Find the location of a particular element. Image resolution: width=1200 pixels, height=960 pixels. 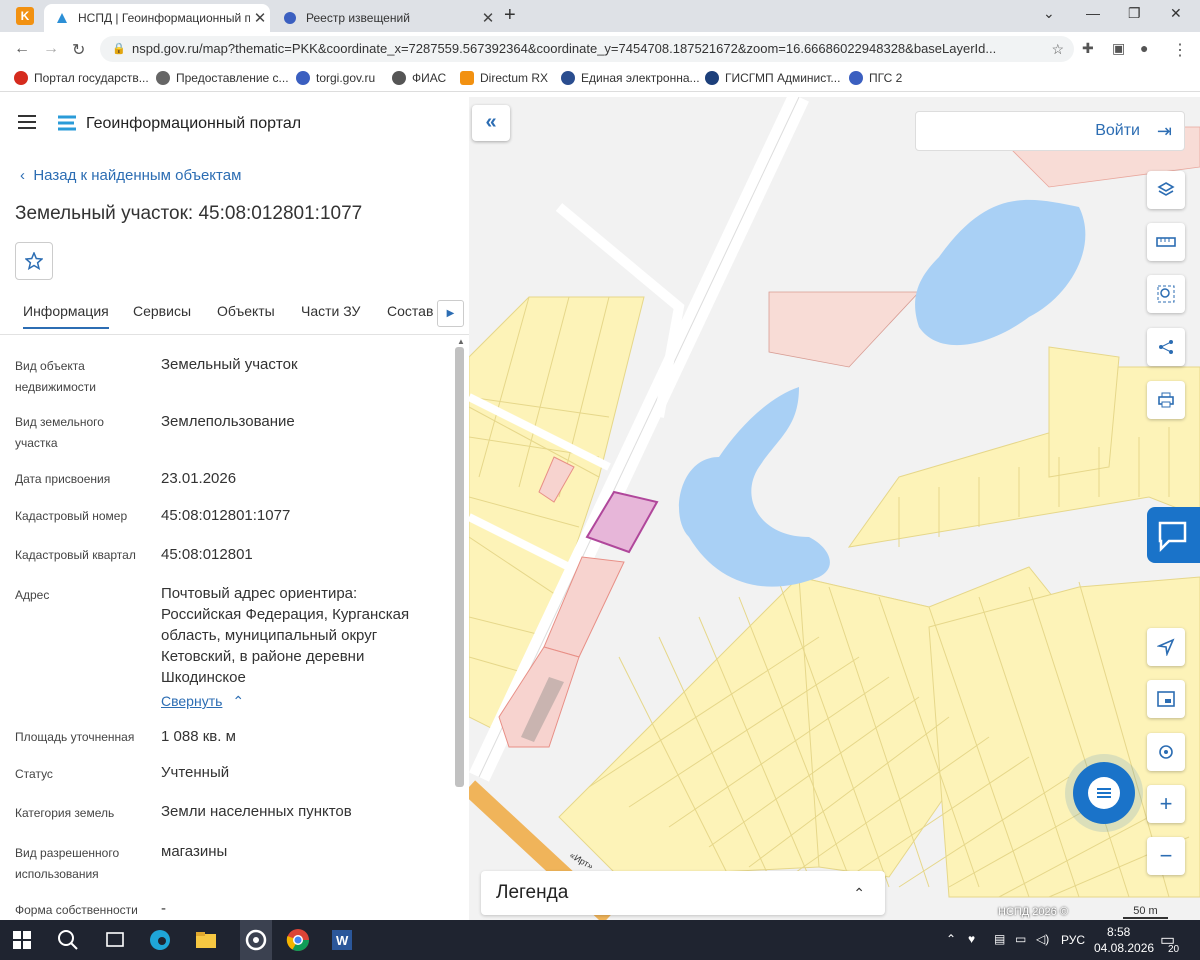

menu-icon is located at coordinates (27, 124).